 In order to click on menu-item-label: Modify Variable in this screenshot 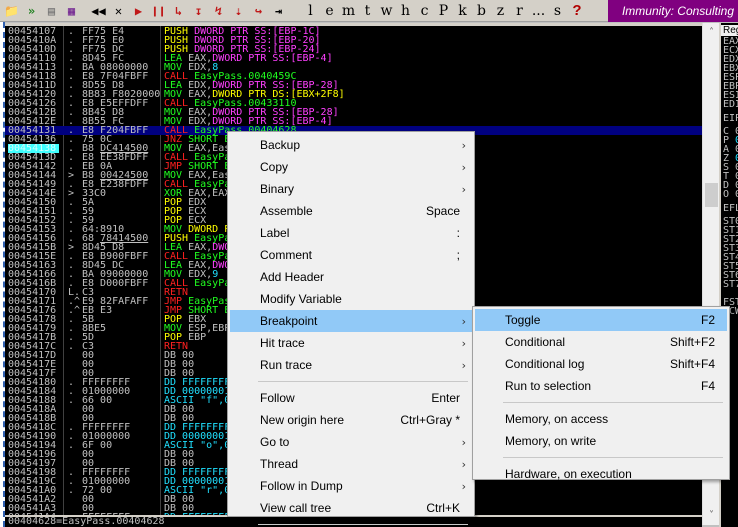, I will do `click(301, 299)`.